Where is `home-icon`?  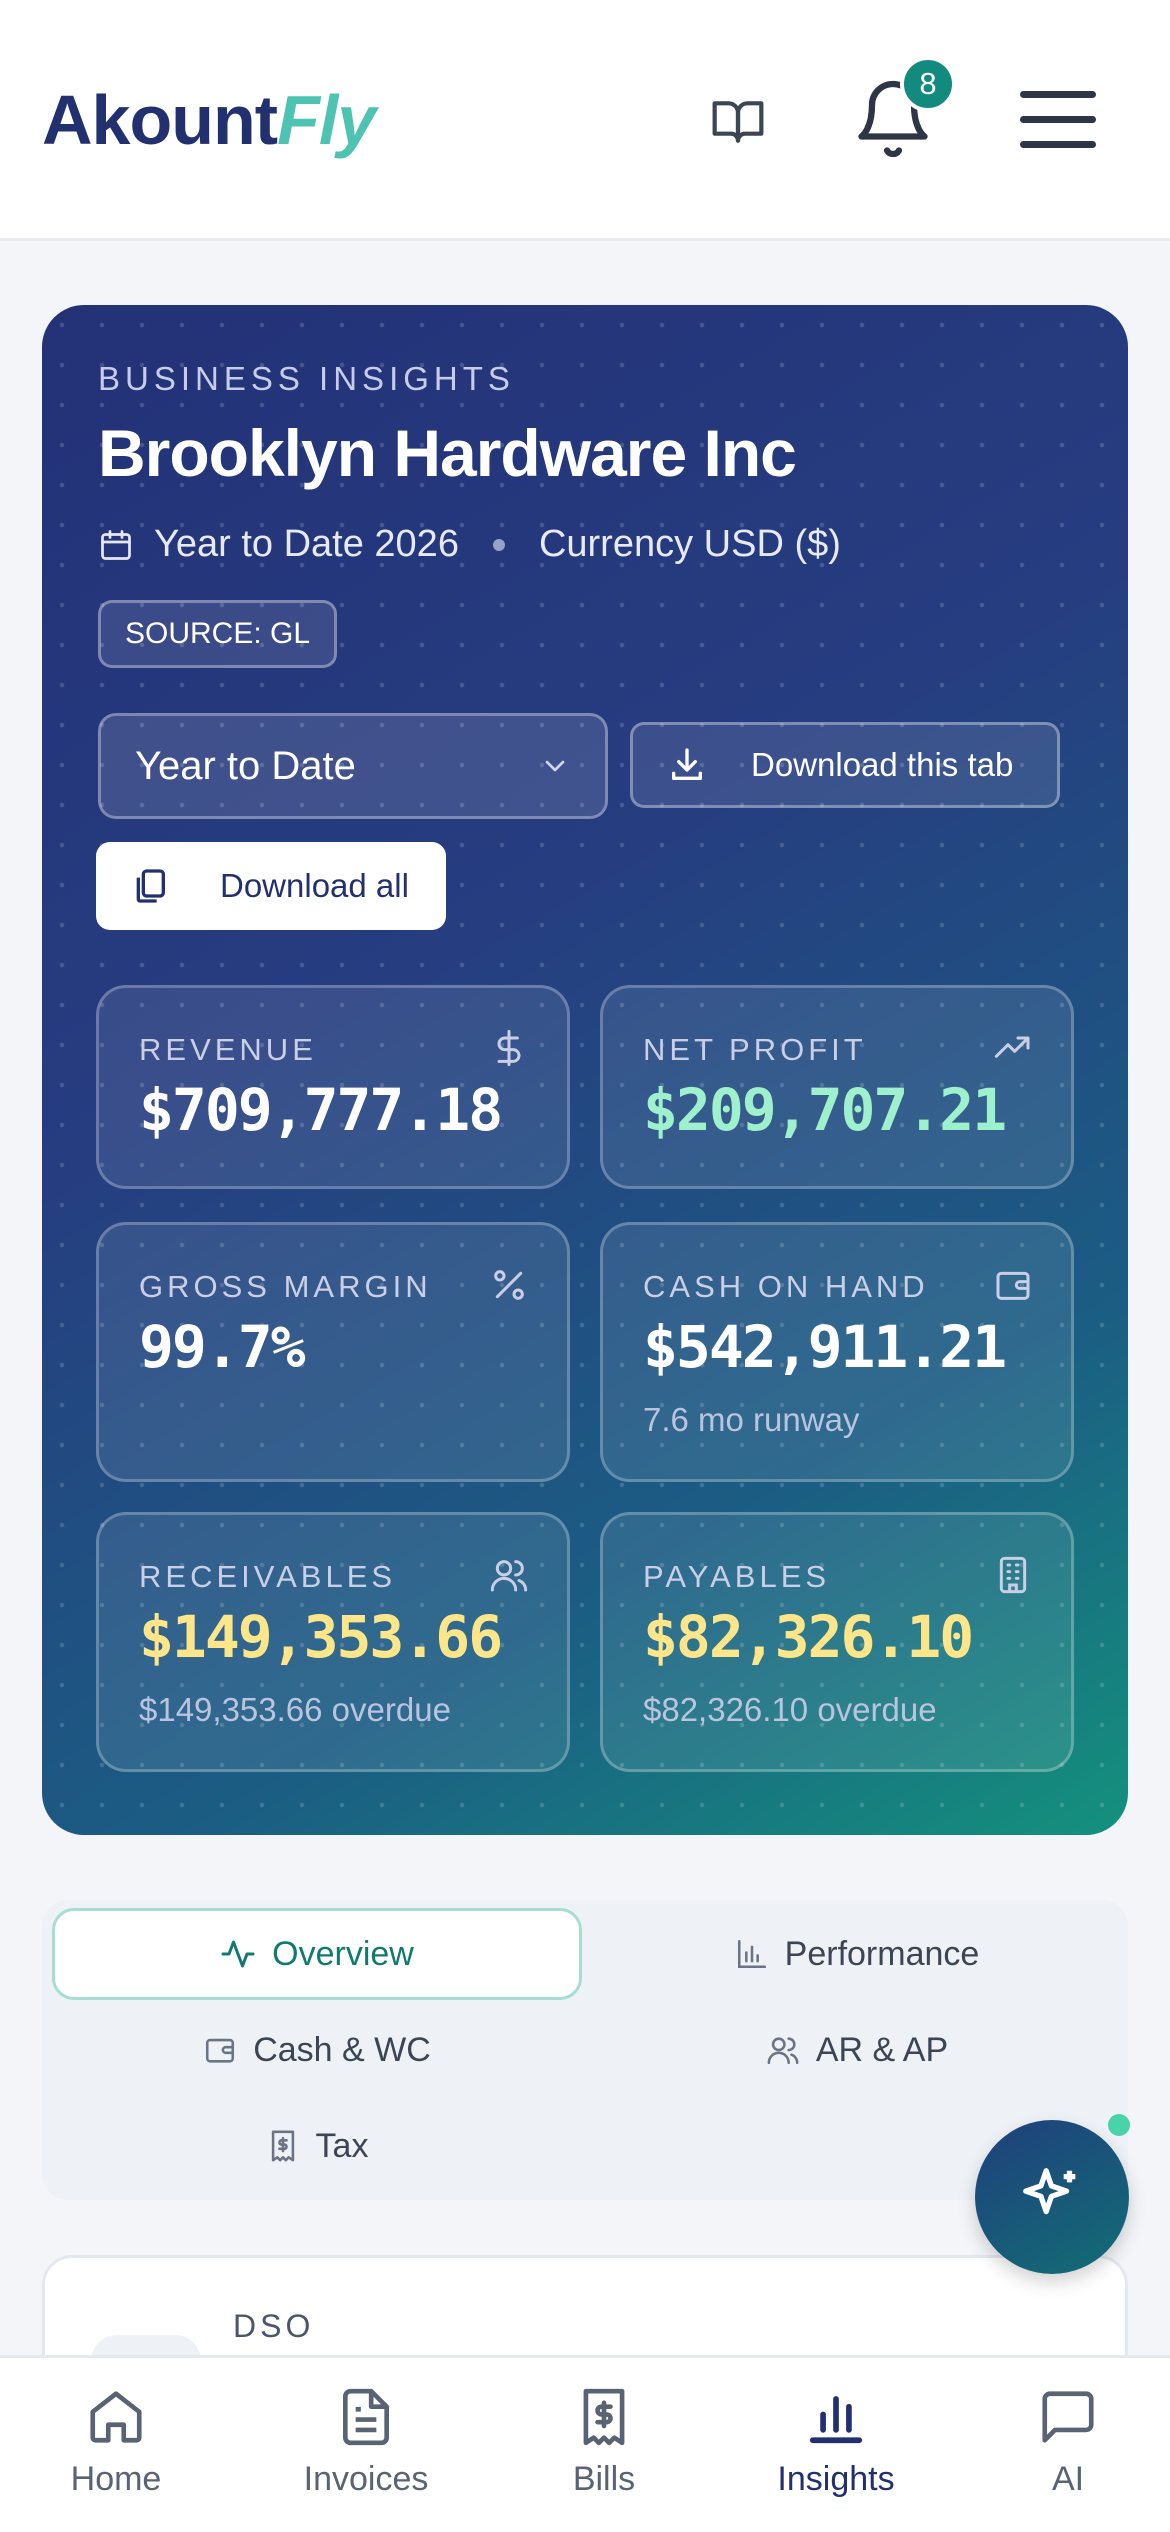
home-icon is located at coordinates (116, 2417).